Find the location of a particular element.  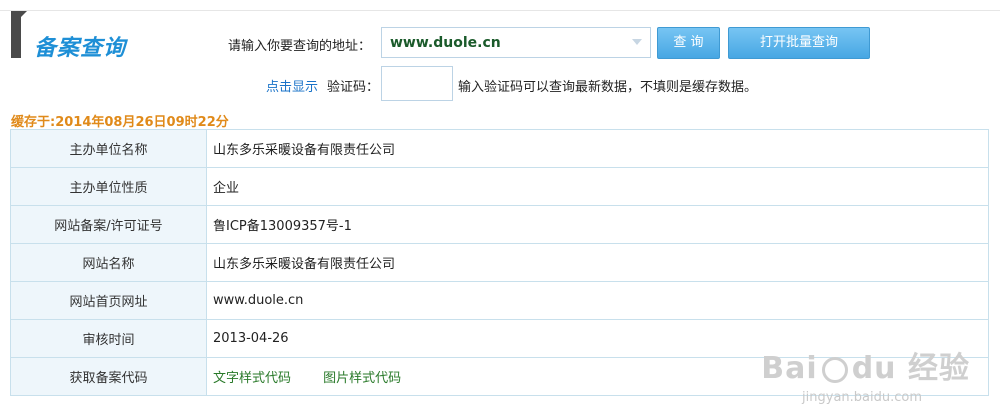

watermark-url: jingyan.baidu.com is located at coordinates (862, 397).